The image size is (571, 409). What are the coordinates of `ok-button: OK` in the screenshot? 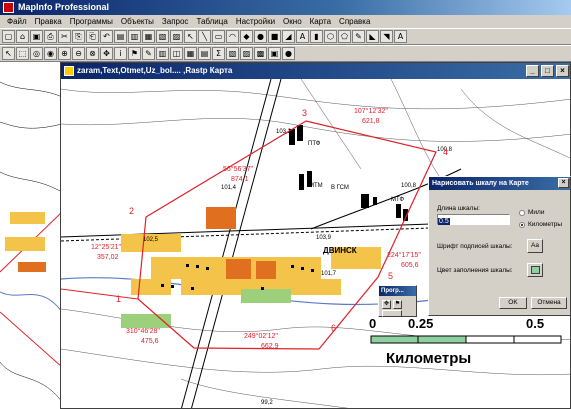 It's located at (513, 303).